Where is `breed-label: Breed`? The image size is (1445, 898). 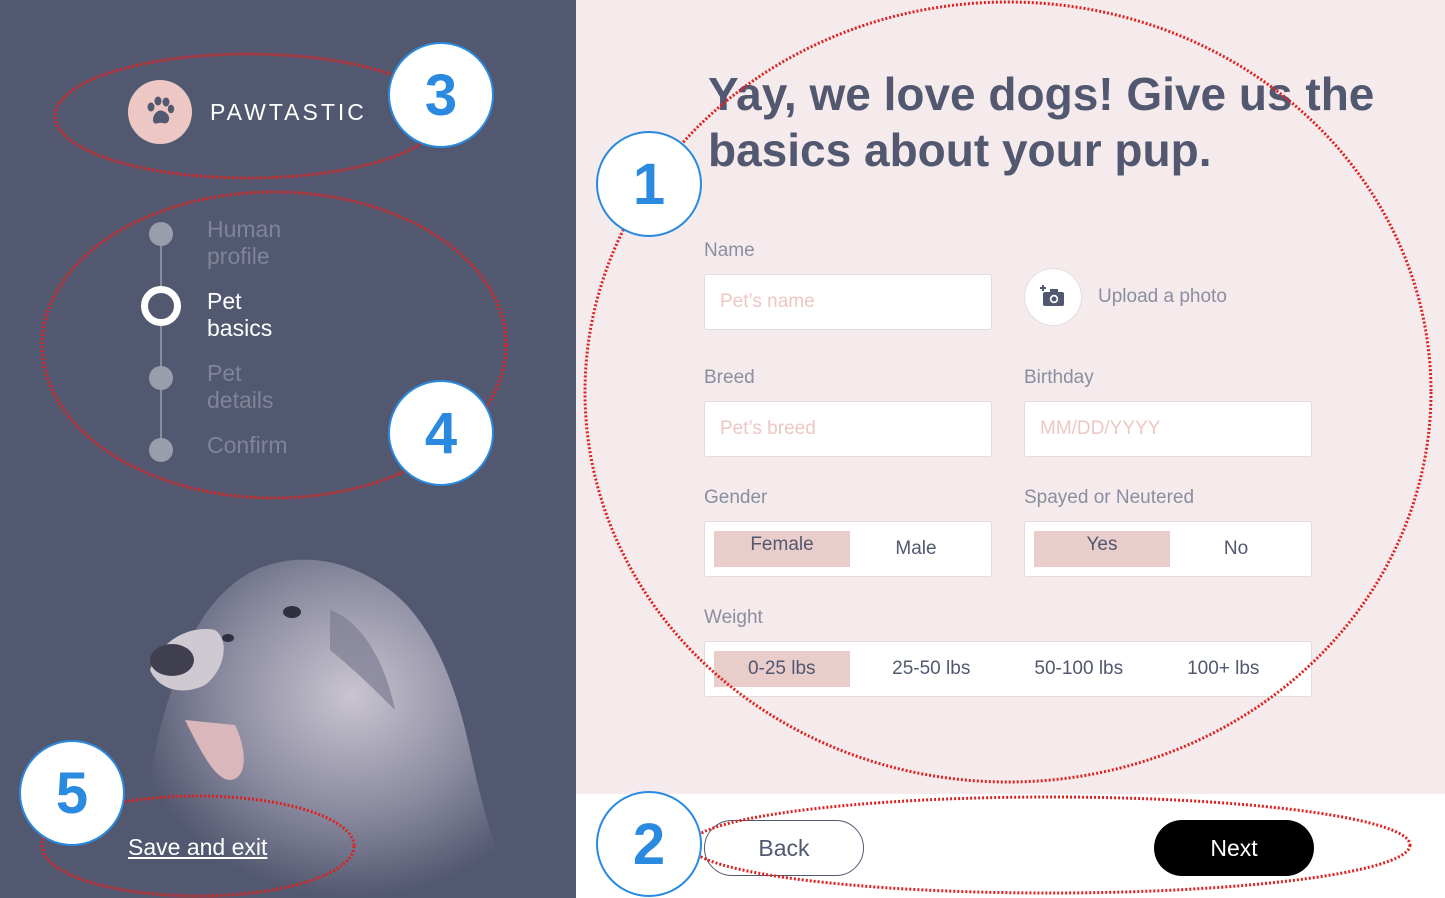 breed-label: Breed is located at coordinates (729, 377).